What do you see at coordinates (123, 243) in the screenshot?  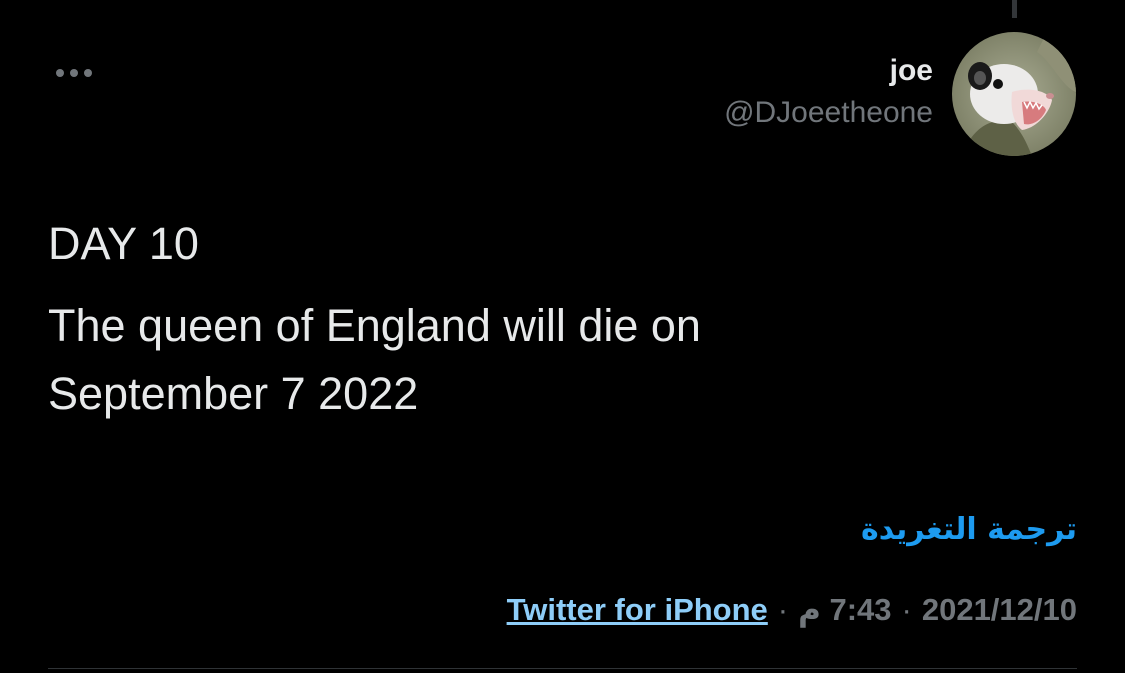 I see `tweet-text-line-1: DAY 10` at bounding box center [123, 243].